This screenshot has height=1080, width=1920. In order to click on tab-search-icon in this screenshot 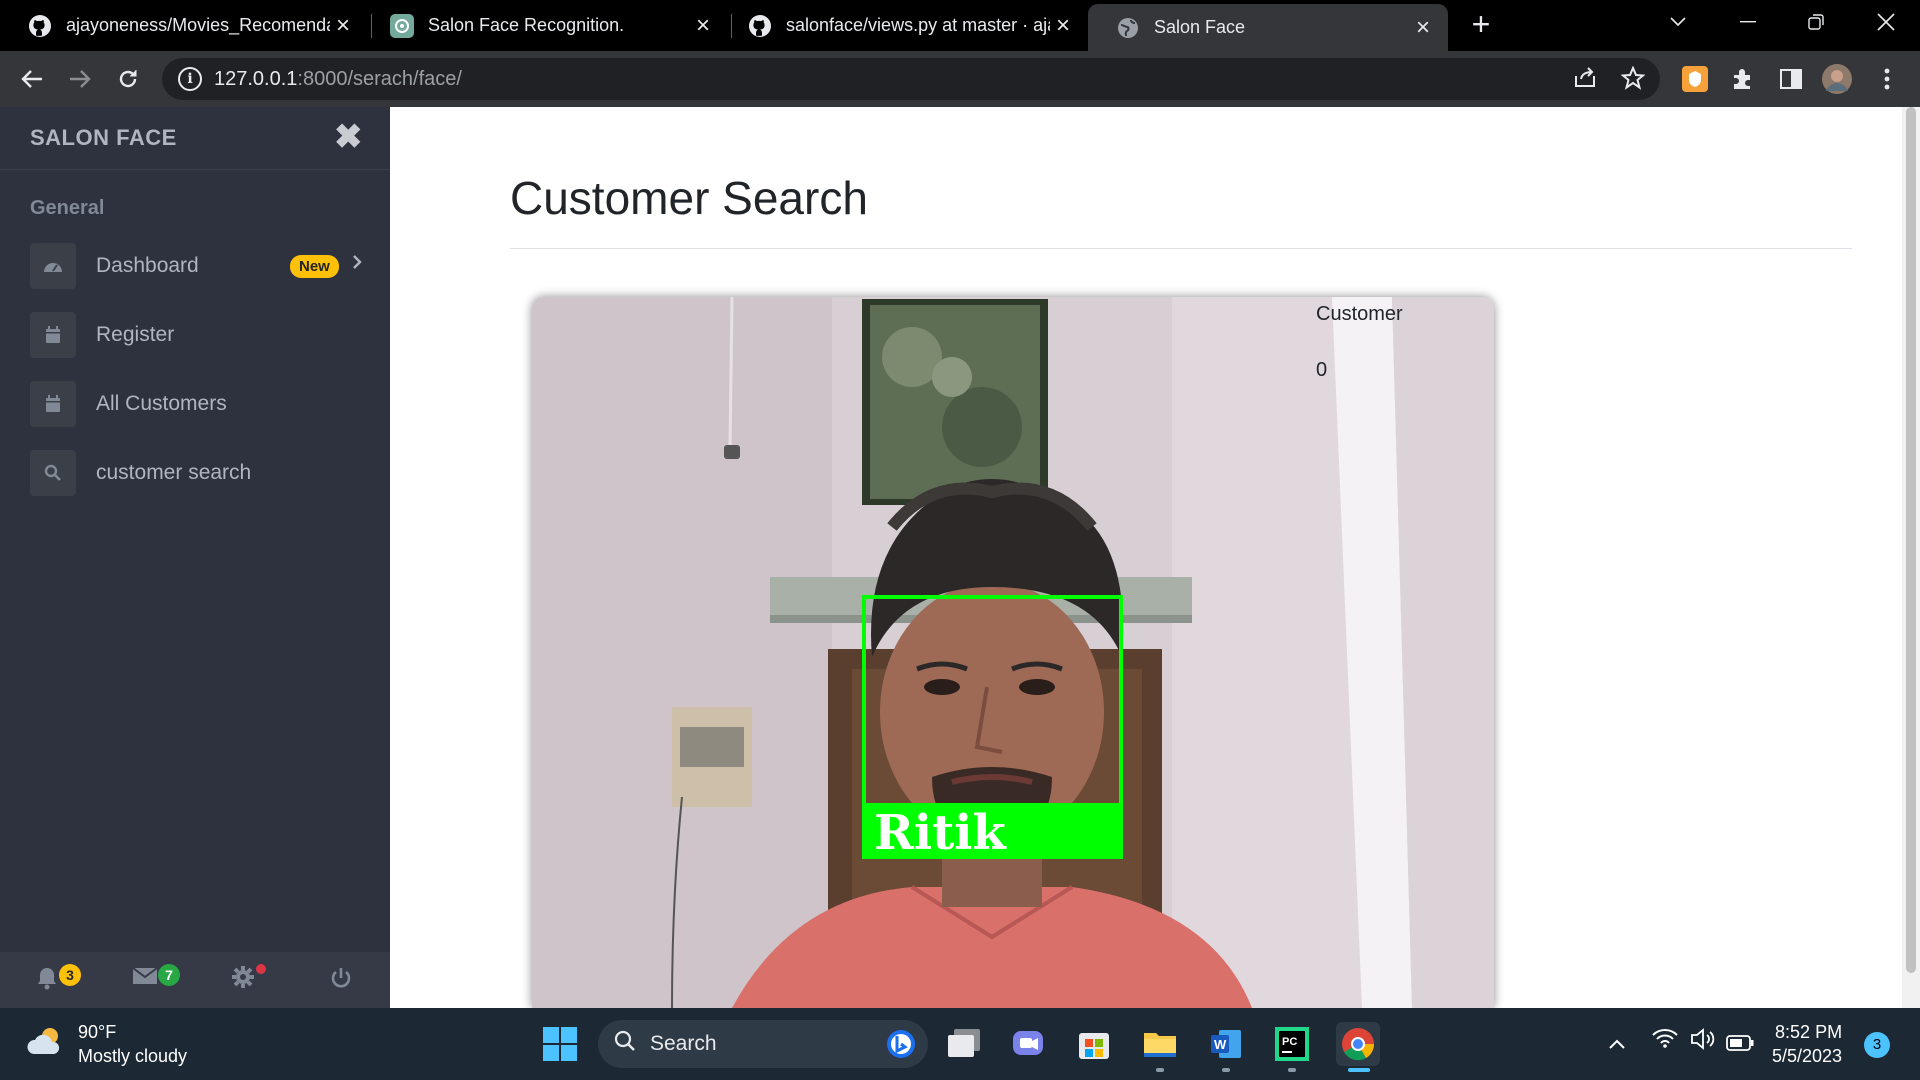, I will do `click(1678, 22)`.